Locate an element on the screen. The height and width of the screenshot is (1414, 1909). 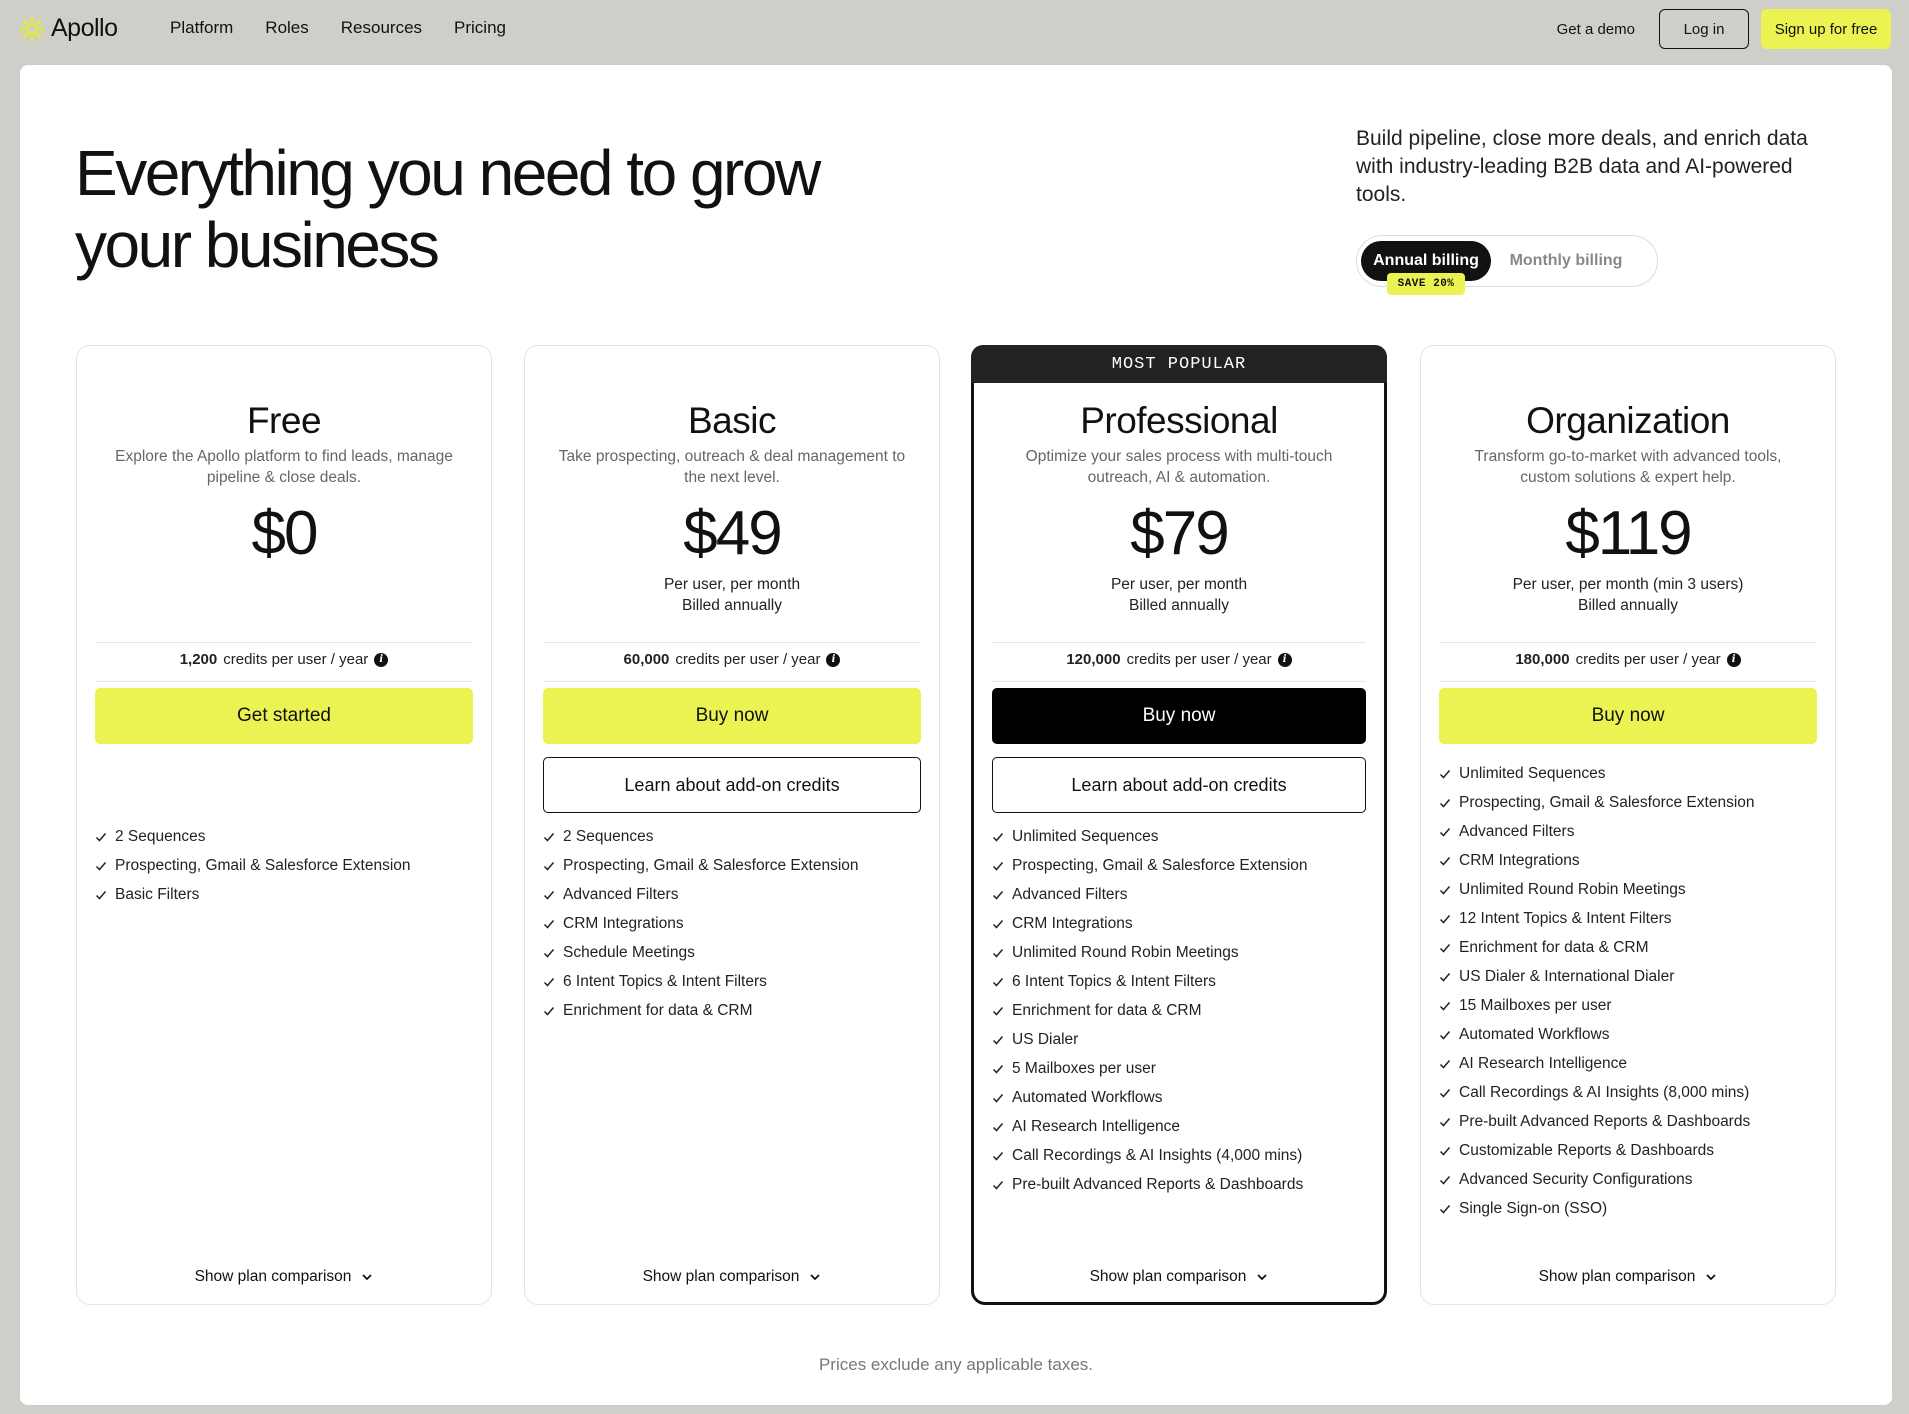
feature-label: US Dialer is located at coordinates (1045, 1039).